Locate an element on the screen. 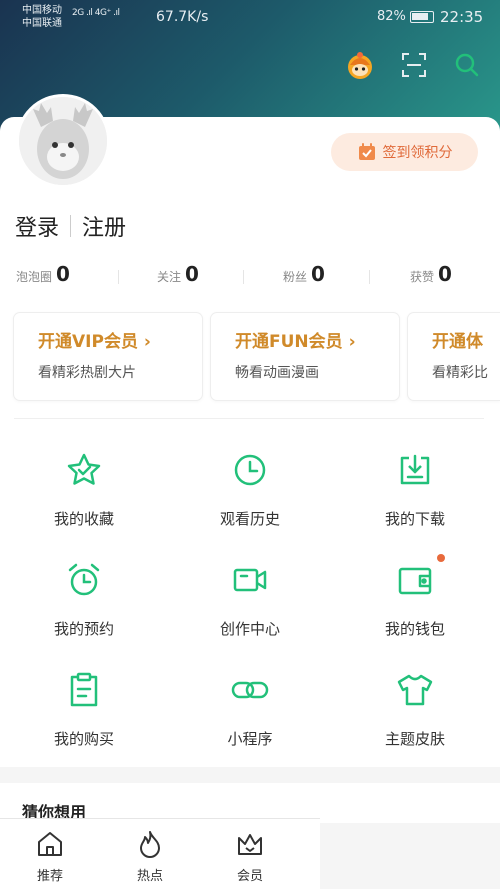  grid-purchases: 我的购买 is located at coordinates (84, 709).